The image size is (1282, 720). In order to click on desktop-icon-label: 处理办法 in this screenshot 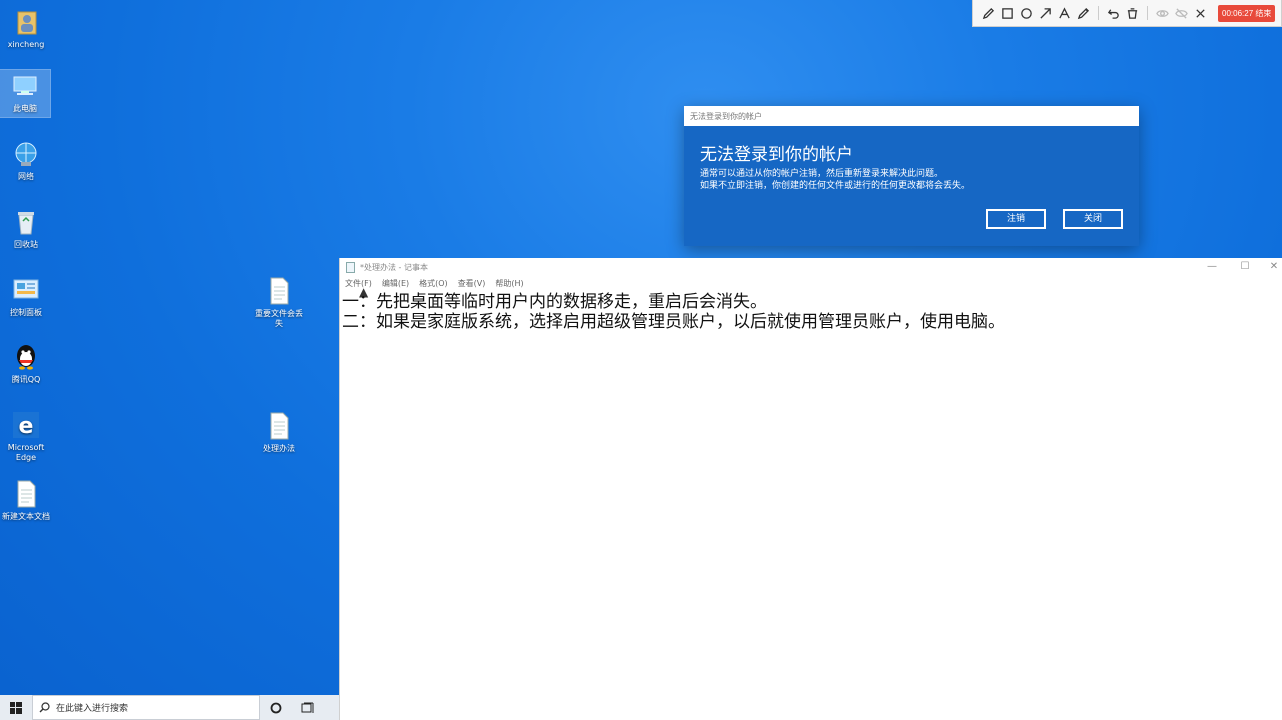, I will do `click(279, 448)`.